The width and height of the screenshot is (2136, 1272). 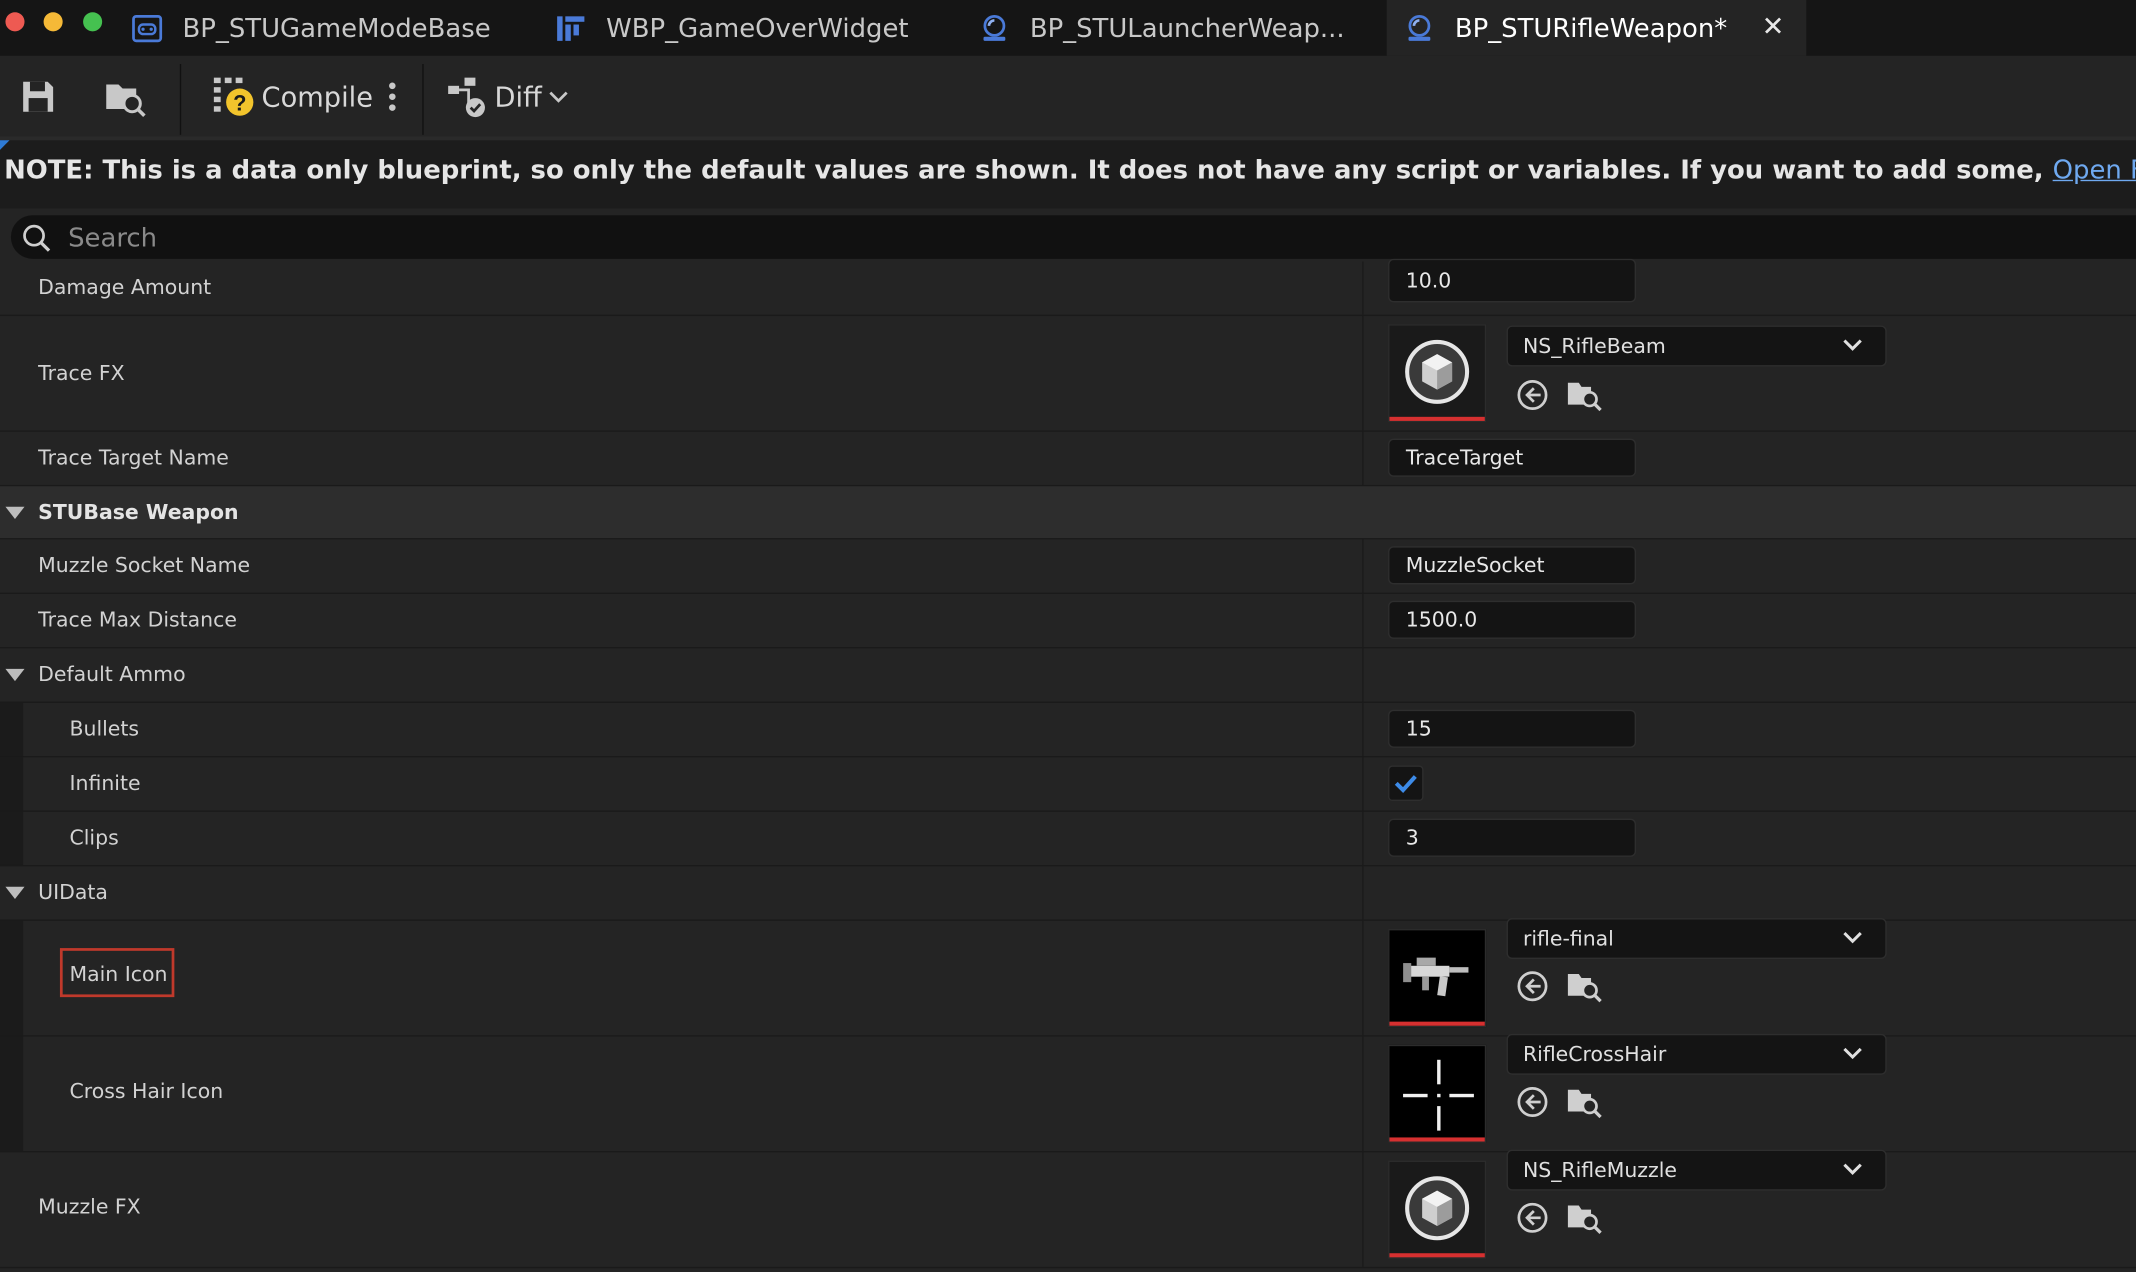 What do you see at coordinates (93, 22) in the screenshot?
I see `maximize-window-button` at bounding box center [93, 22].